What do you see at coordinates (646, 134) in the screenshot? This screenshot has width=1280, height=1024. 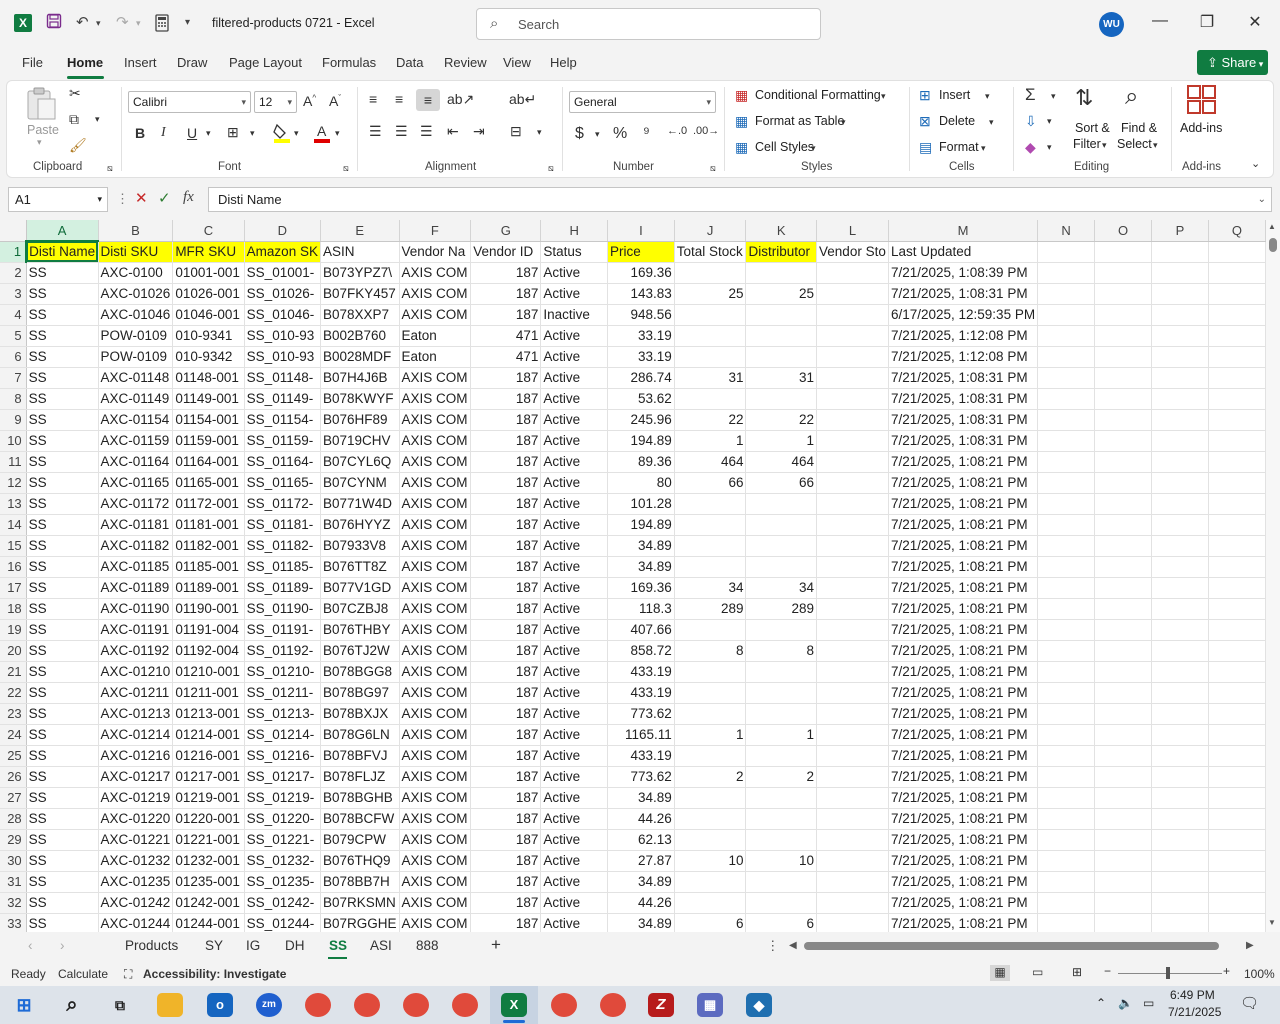 I see `comma-style-icon: ⁹` at bounding box center [646, 134].